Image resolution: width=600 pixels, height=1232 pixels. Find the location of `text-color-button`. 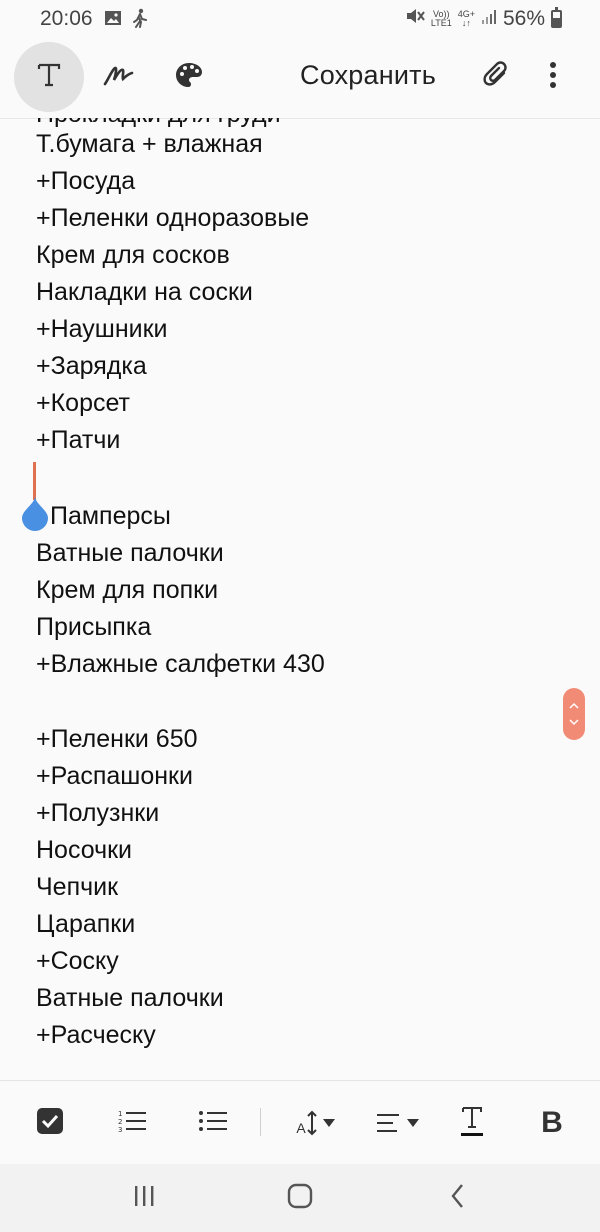

text-color-button is located at coordinates (472, 1123).